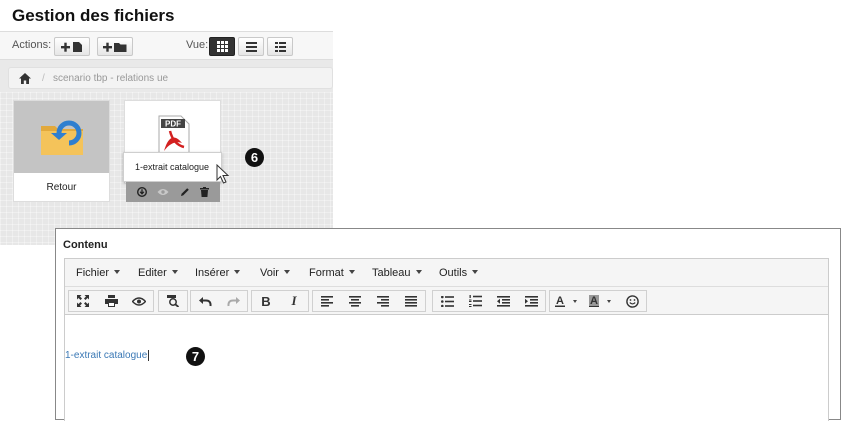 Image resolution: width=849 pixels, height=429 pixels. I want to click on align-left-icon, so click(327, 301).